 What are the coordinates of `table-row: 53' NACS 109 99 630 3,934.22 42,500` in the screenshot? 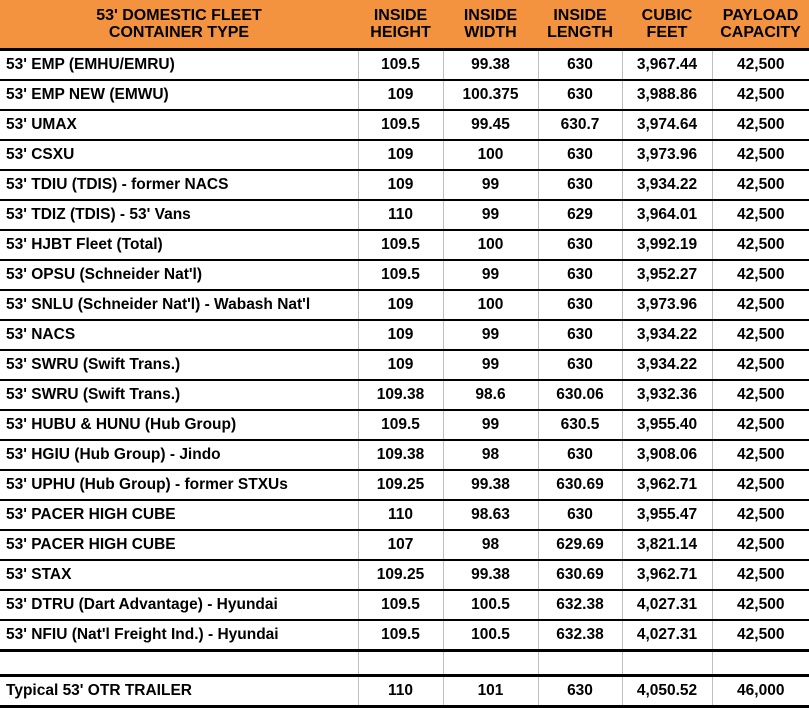 It's located at (404, 335).